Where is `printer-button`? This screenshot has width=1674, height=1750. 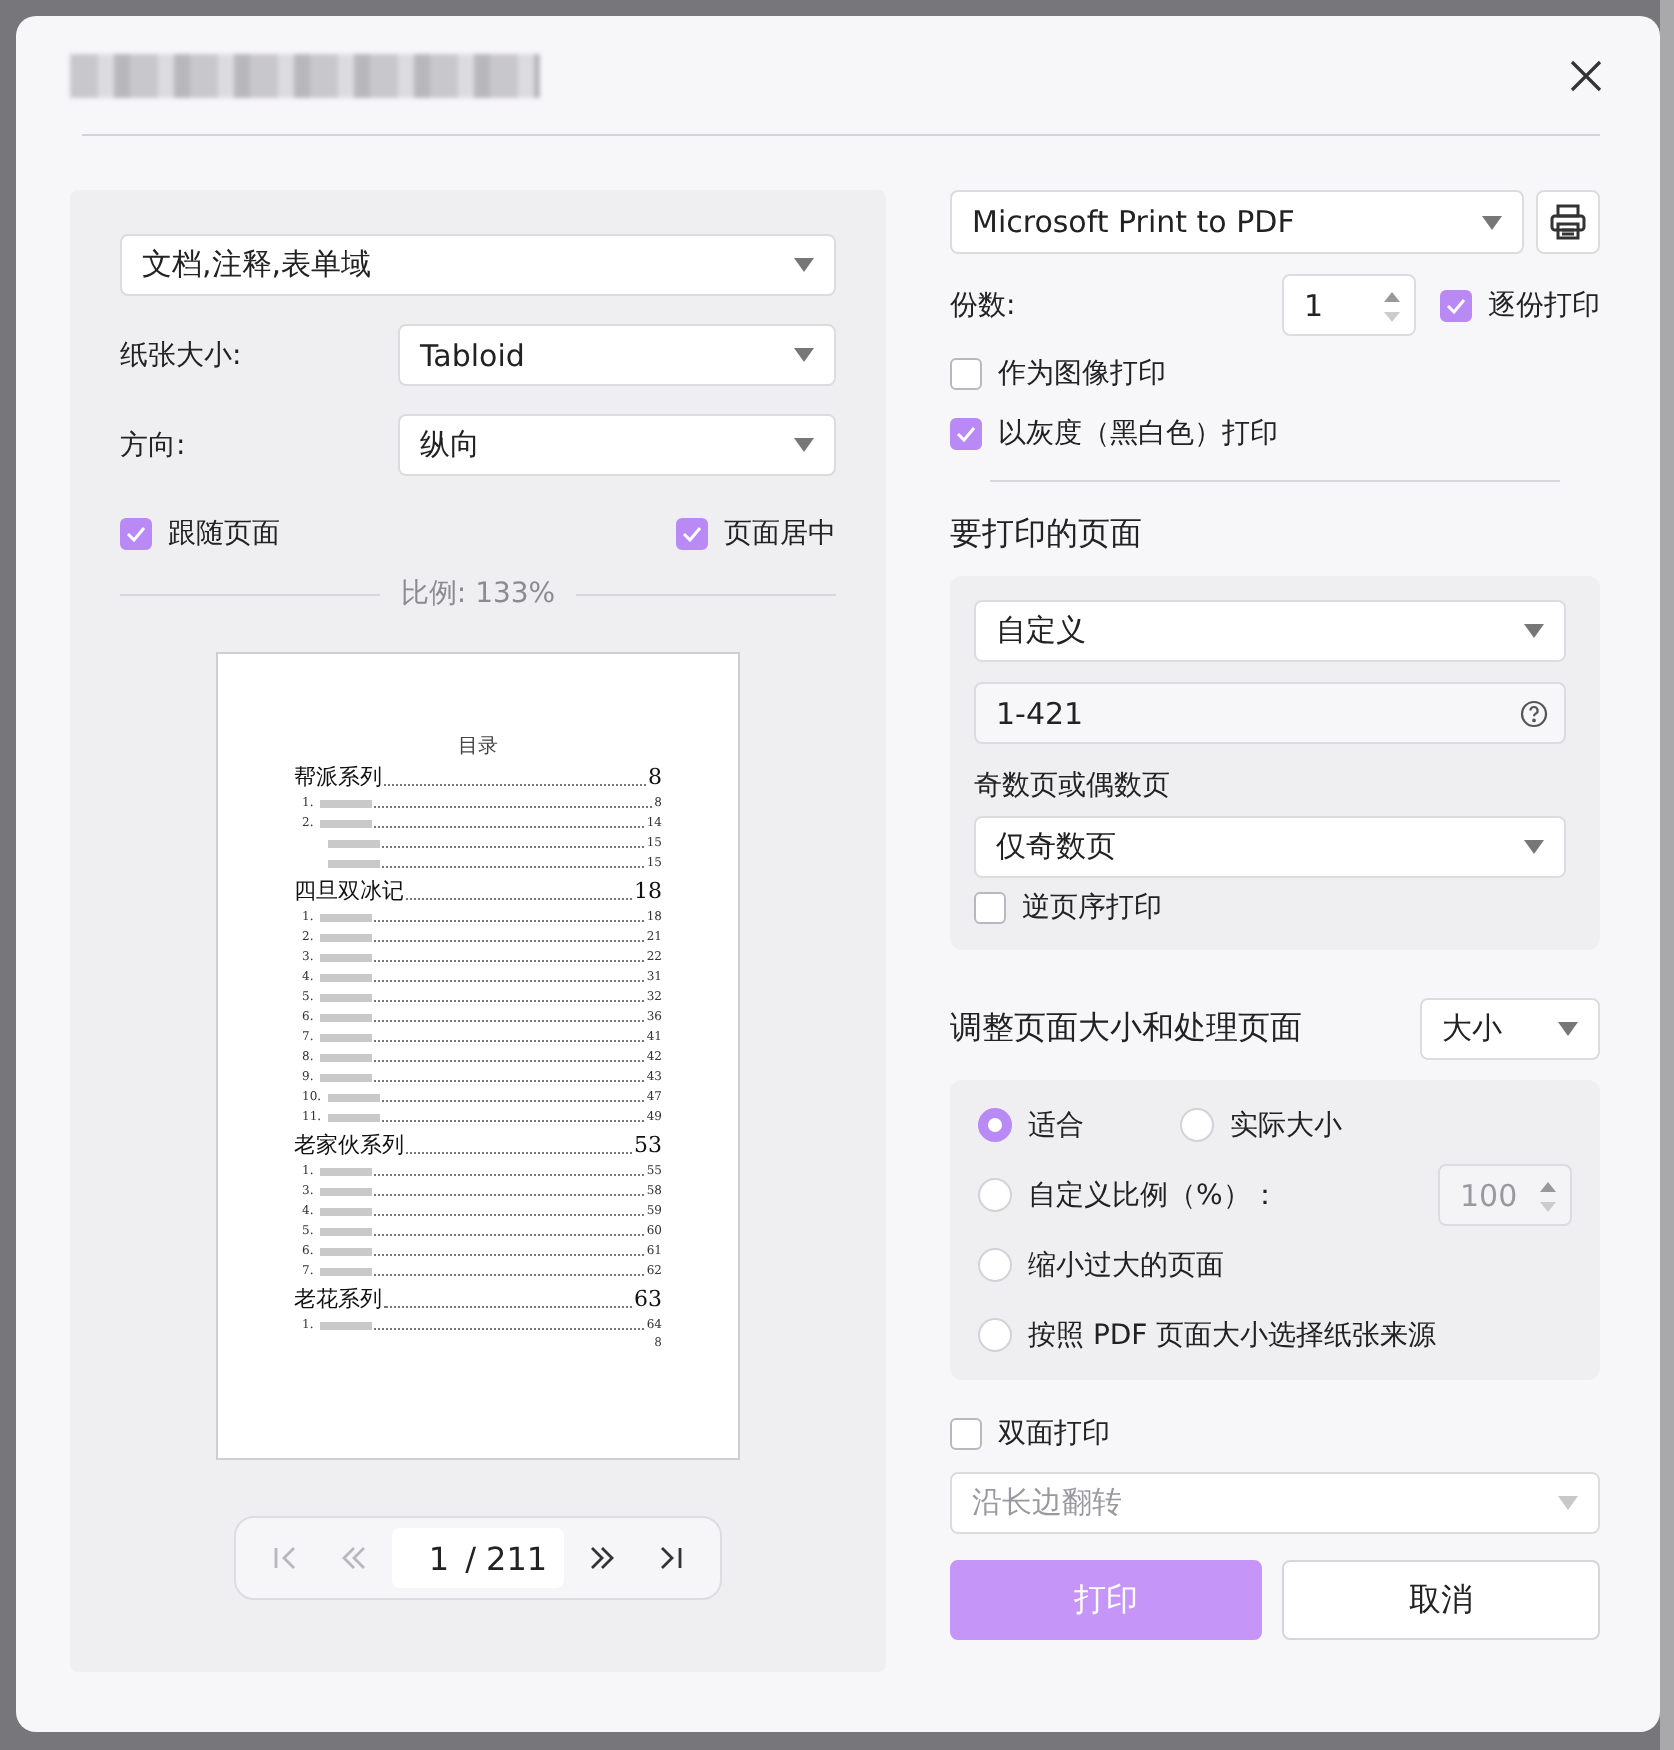 printer-button is located at coordinates (1568, 222).